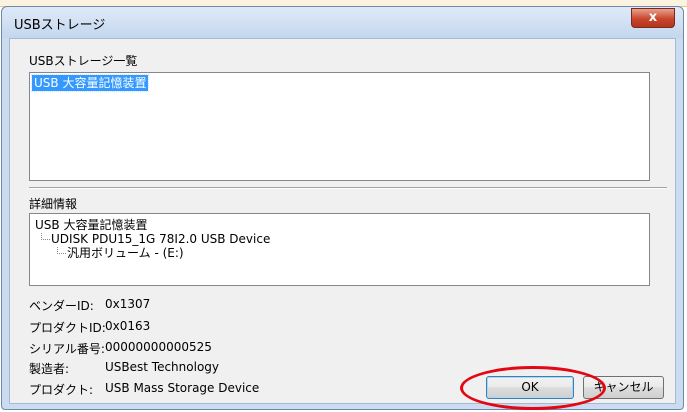  Describe the element at coordinates (128, 326) in the screenshot. I see `product-id-value: 0x0163` at that location.